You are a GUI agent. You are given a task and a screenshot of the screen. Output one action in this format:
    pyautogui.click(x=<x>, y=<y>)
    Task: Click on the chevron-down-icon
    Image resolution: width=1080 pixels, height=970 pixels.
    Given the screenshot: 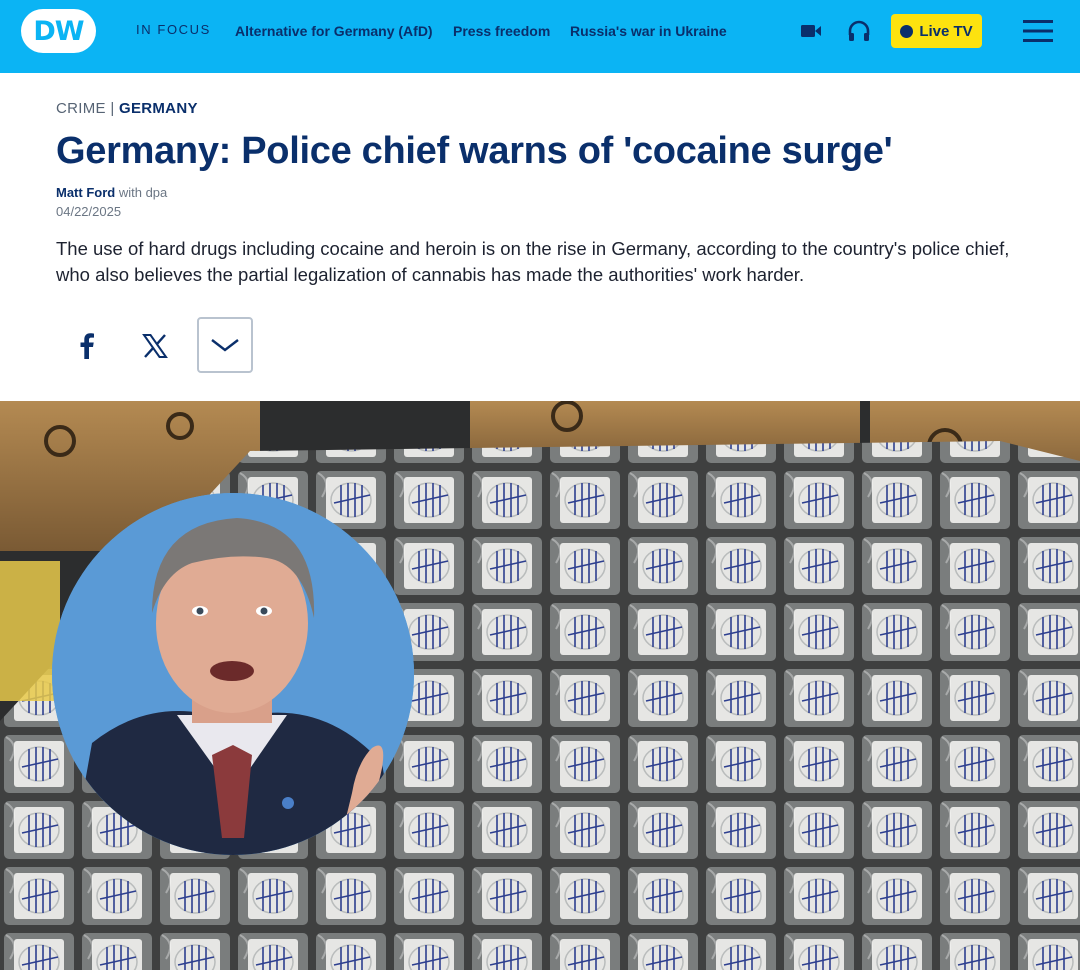 What is the action you would take?
    pyautogui.click(x=225, y=345)
    